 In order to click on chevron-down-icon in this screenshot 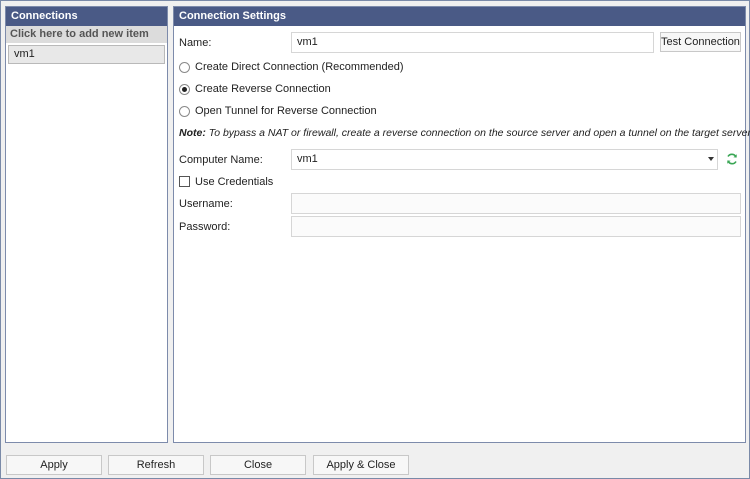, I will do `click(711, 159)`.